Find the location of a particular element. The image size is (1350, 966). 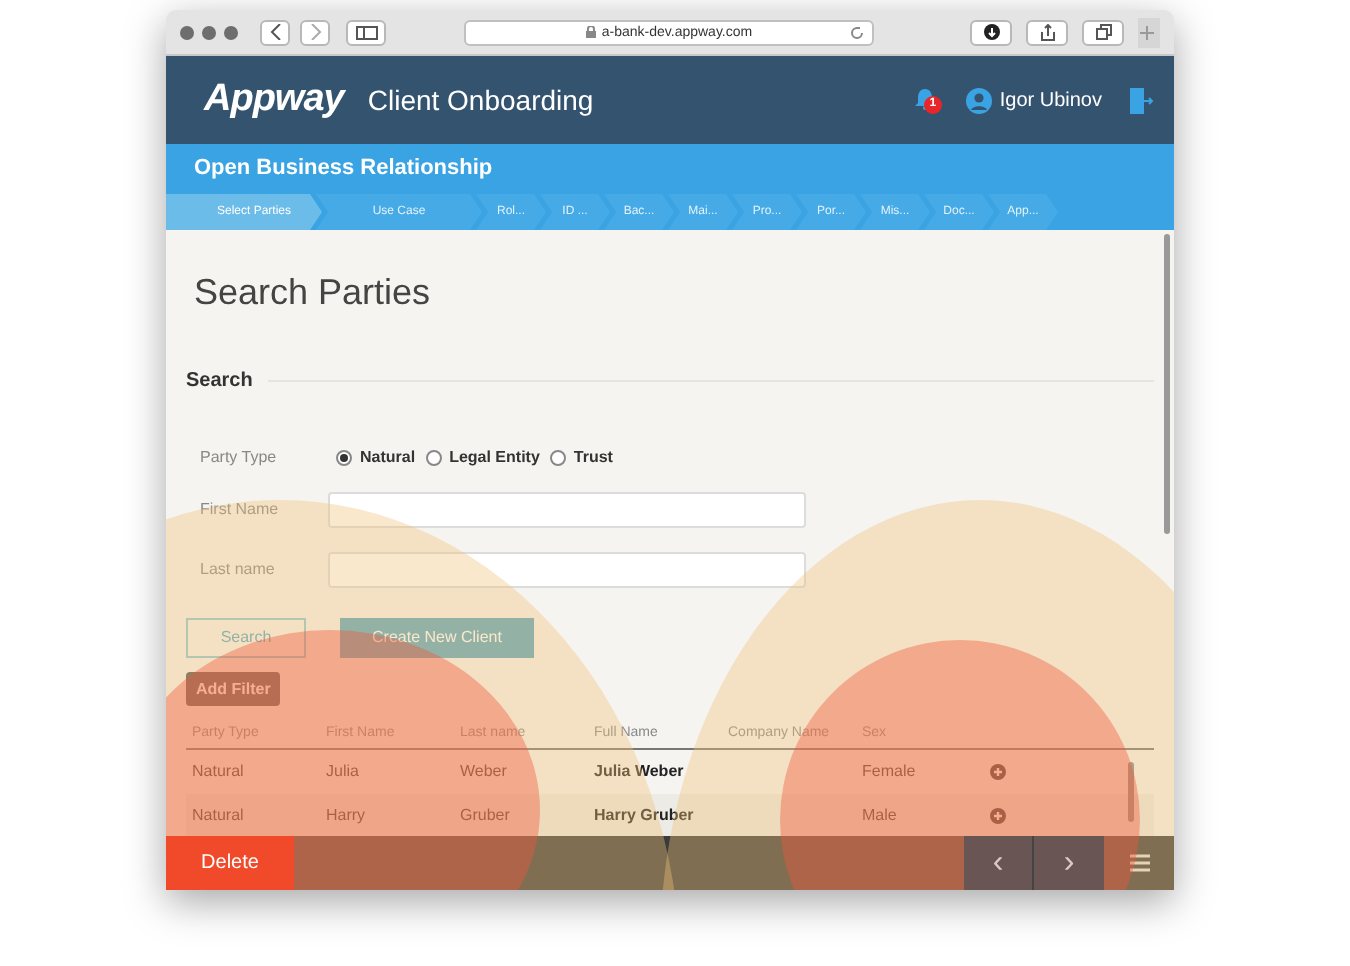

table-cell-text: Julia Weber is located at coordinates (639, 771).